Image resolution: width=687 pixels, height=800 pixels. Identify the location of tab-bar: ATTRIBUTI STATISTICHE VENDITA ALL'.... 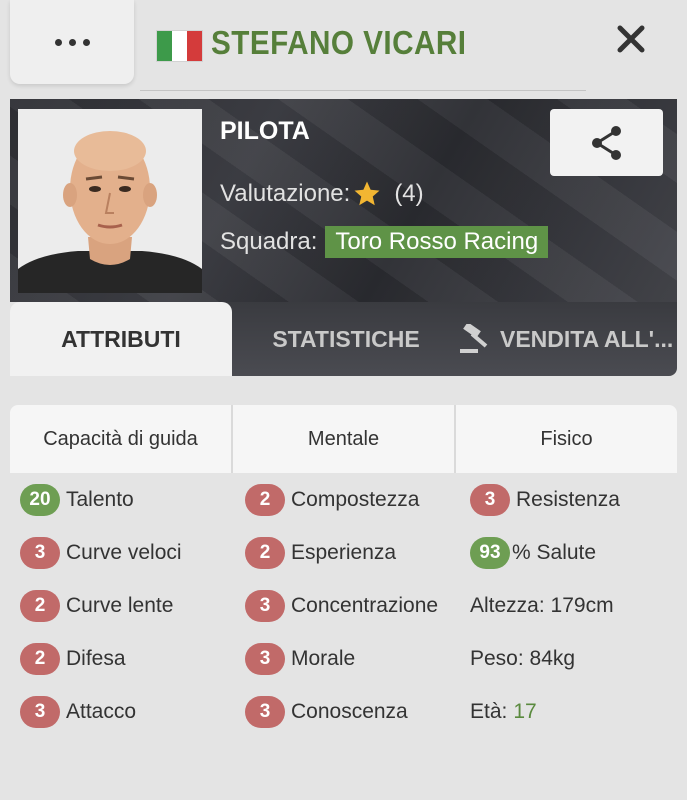
(343, 339).